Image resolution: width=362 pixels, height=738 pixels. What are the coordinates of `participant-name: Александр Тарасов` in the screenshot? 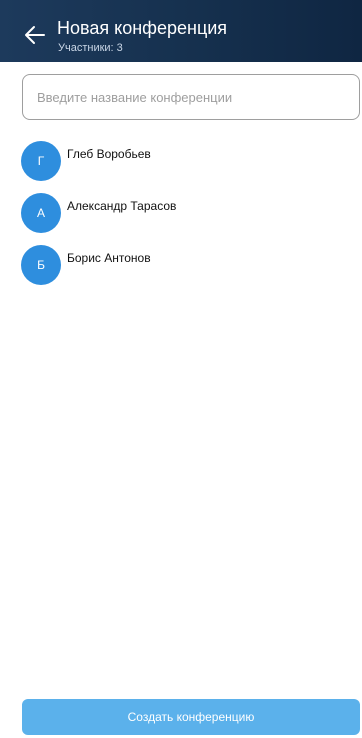 It's located at (122, 206).